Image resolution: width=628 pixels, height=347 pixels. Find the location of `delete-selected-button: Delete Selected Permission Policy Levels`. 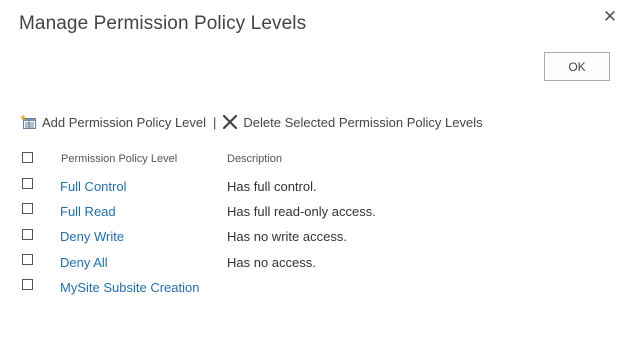

delete-selected-button: Delete Selected Permission Policy Levels is located at coordinates (353, 122).